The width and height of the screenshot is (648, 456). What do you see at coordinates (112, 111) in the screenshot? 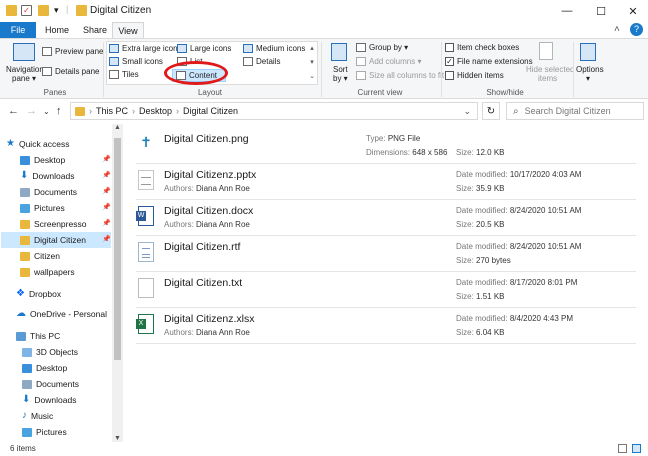
I see `breadcrumb-this-pc: This PC` at bounding box center [112, 111].